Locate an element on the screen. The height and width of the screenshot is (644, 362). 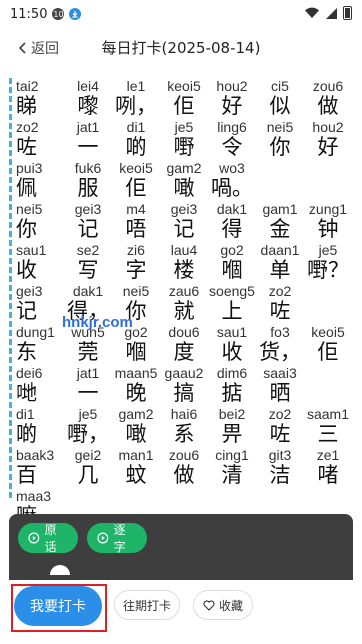
chinese-char: 清 is located at coordinates (232, 475).